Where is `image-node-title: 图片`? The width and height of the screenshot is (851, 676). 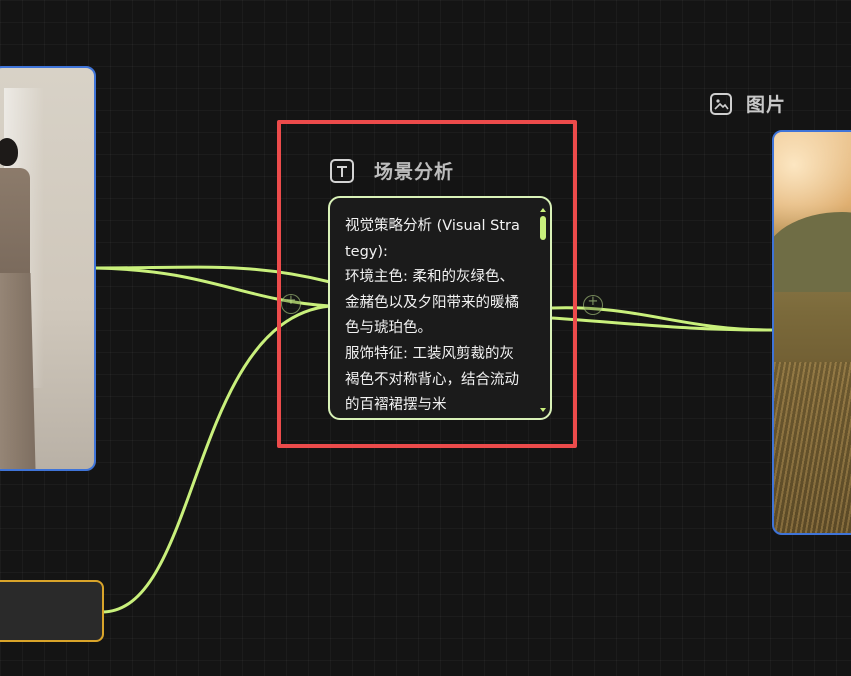
image-node-title: 图片 is located at coordinates (766, 105).